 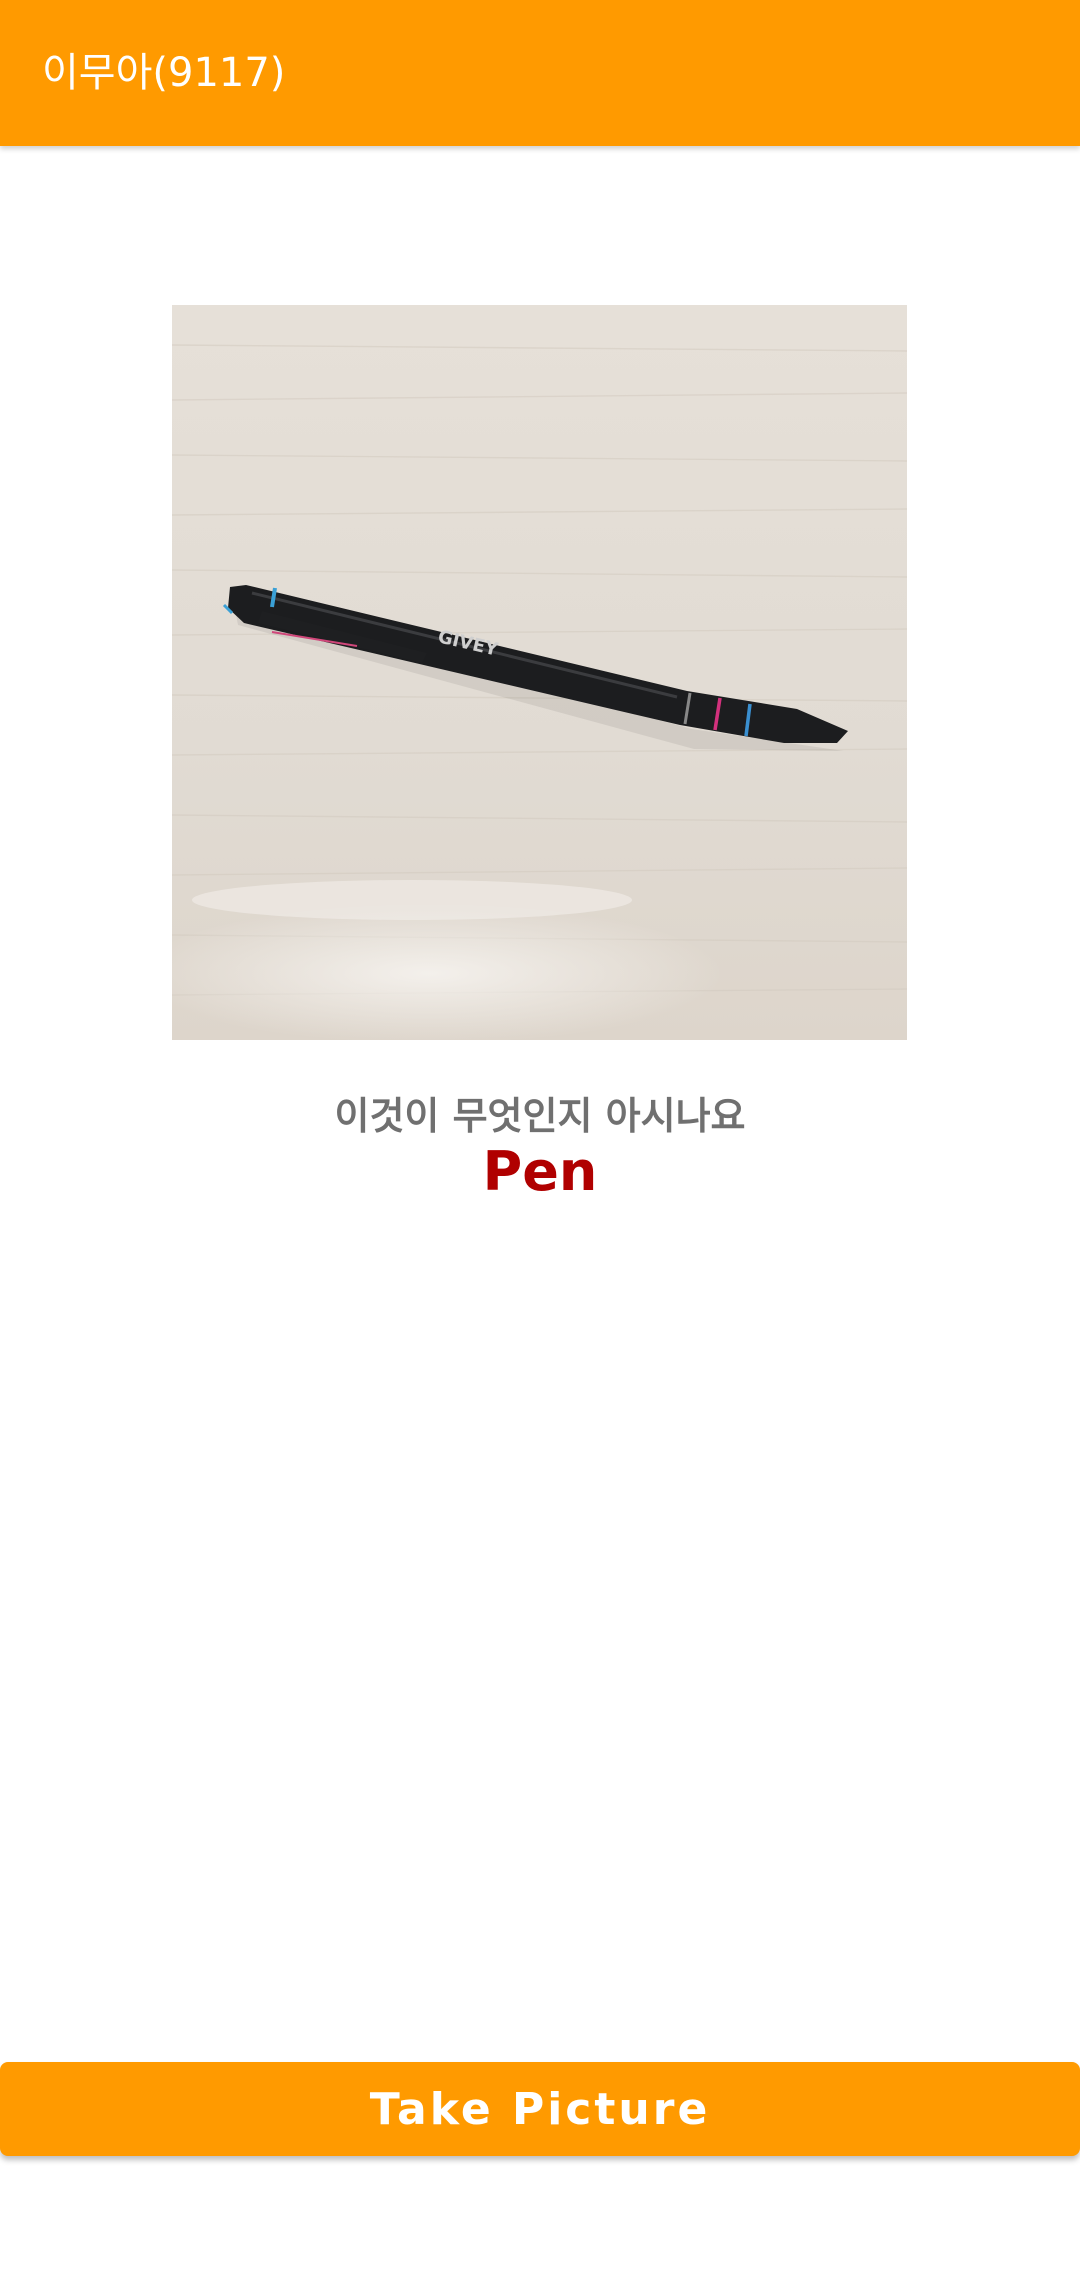 What do you see at coordinates (540, 73) in the screenshot?
I see `app-bar: 이무아(9117)` at bounding box center [540, 73].